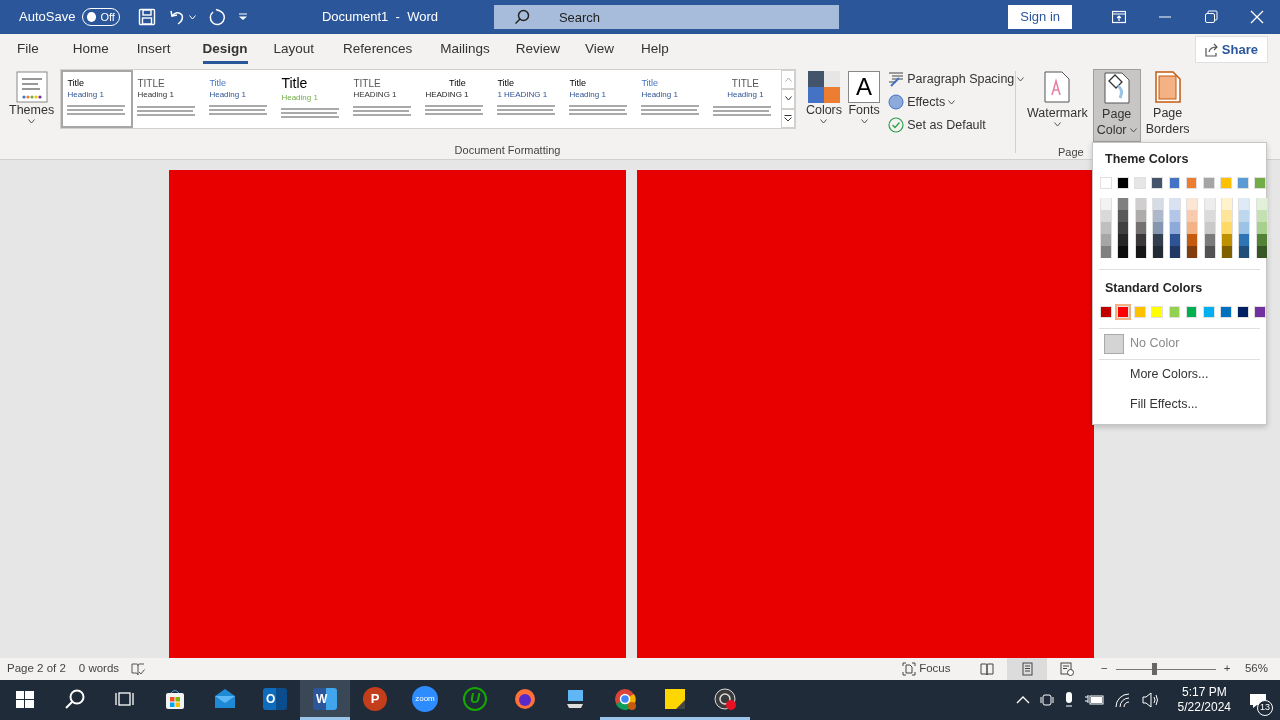 This screenshot has height=720, width=1280. Describe the element at coordinates (97, 99) in the screenshot. I see `style-thumbnail: Title Heading 1` at that location.